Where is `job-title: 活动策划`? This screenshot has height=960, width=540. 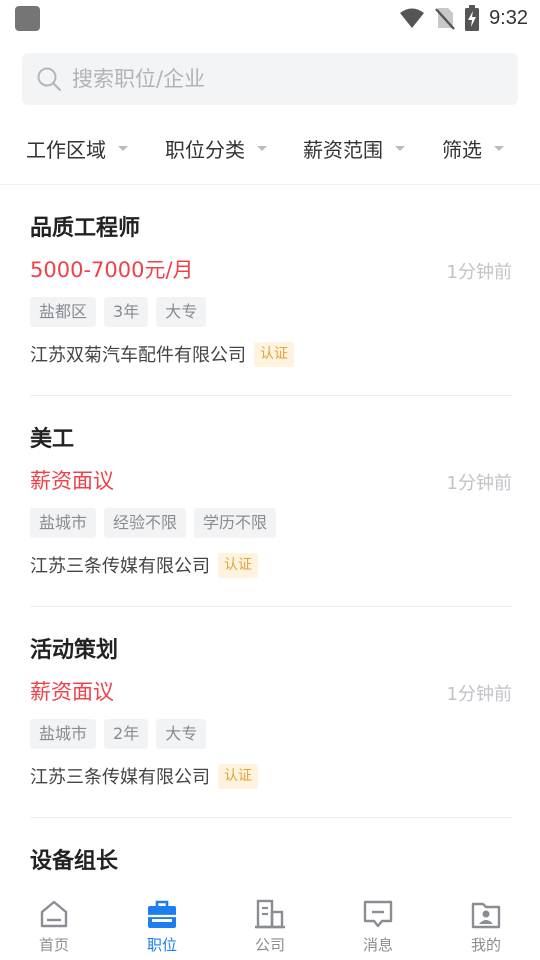 job-title: 活动策划 is located at coordinates (74, 650).